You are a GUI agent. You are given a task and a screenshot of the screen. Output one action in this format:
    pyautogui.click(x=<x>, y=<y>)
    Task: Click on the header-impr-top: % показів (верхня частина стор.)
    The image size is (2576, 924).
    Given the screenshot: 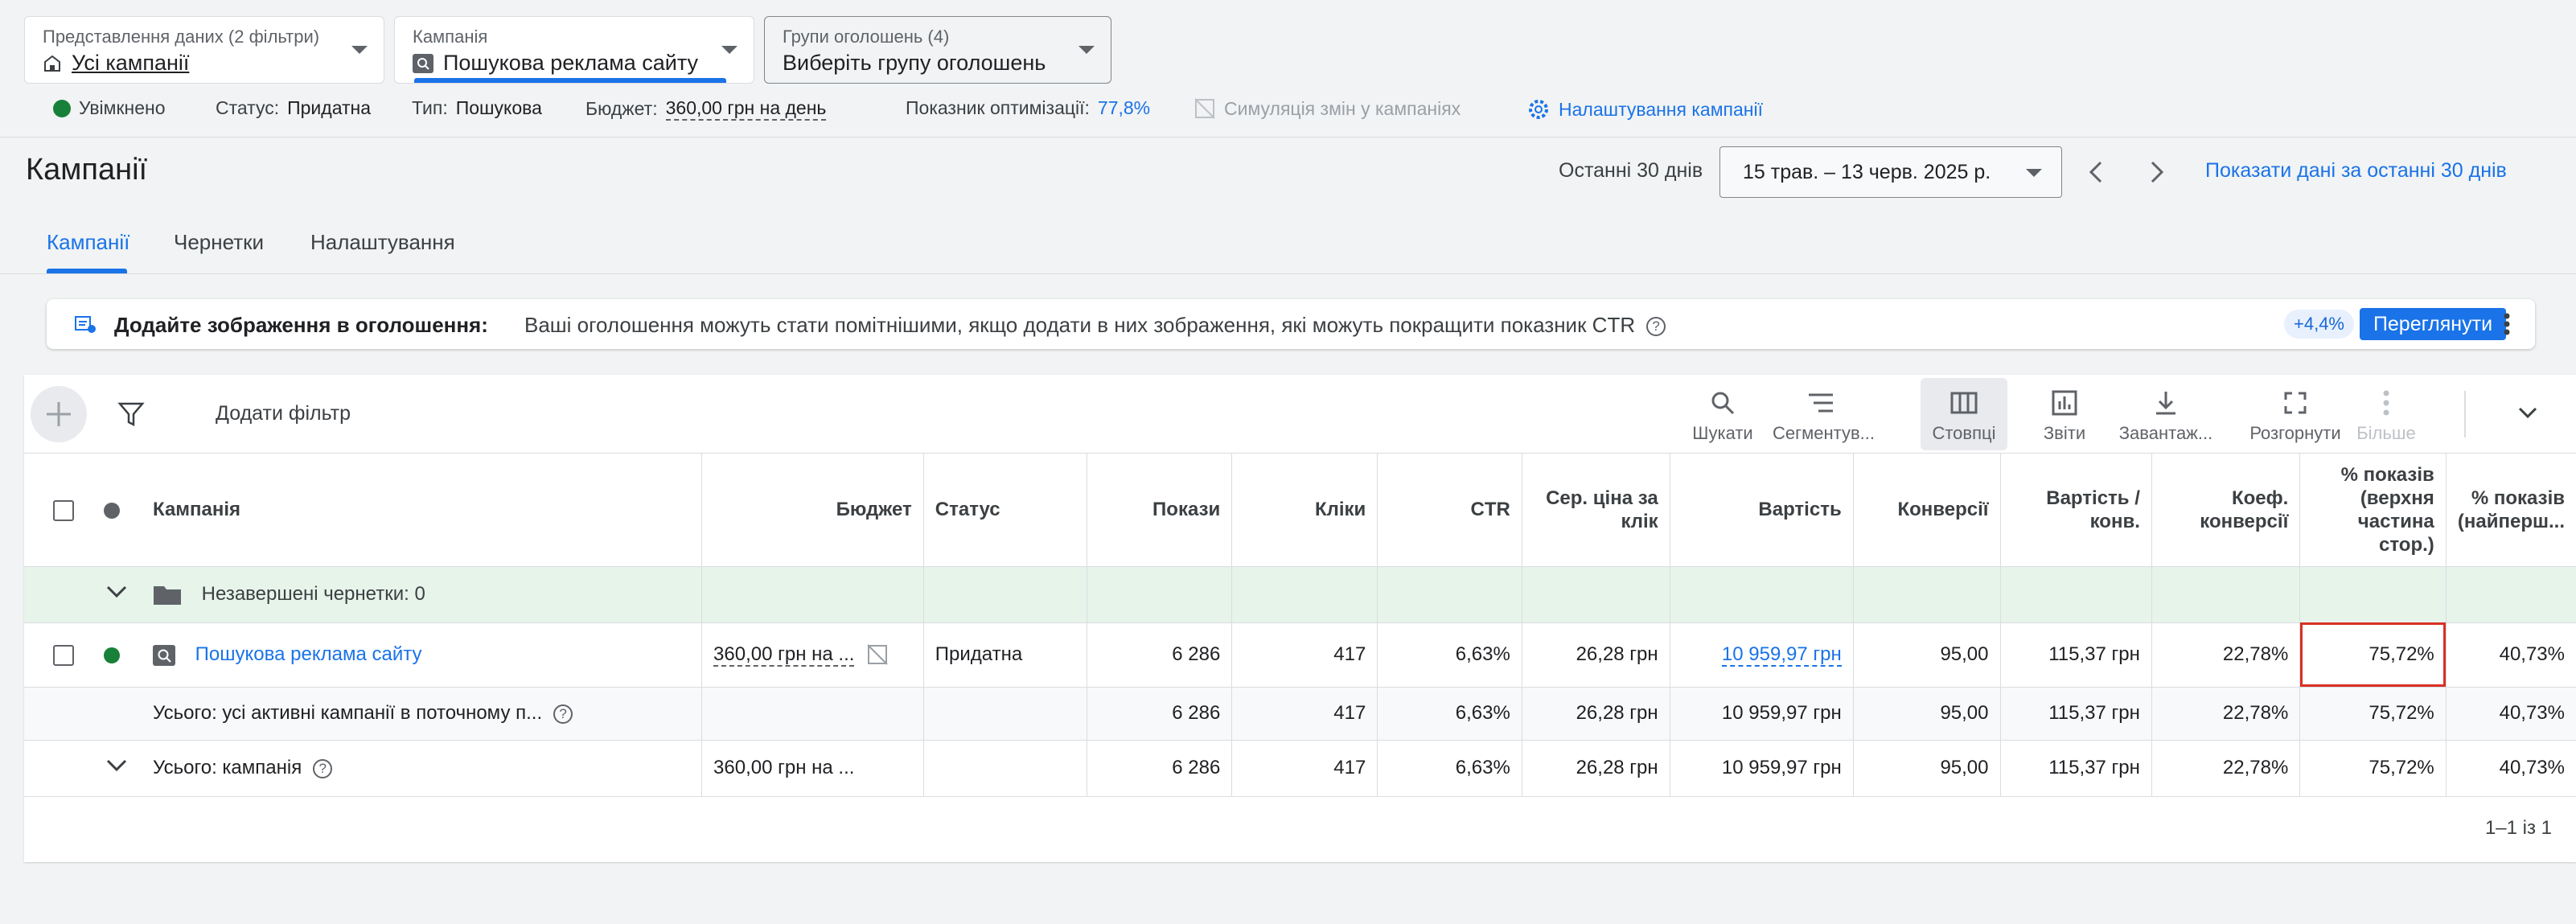 What is the action you would take?
    pyautogui.click(x=2373, y=510)
    